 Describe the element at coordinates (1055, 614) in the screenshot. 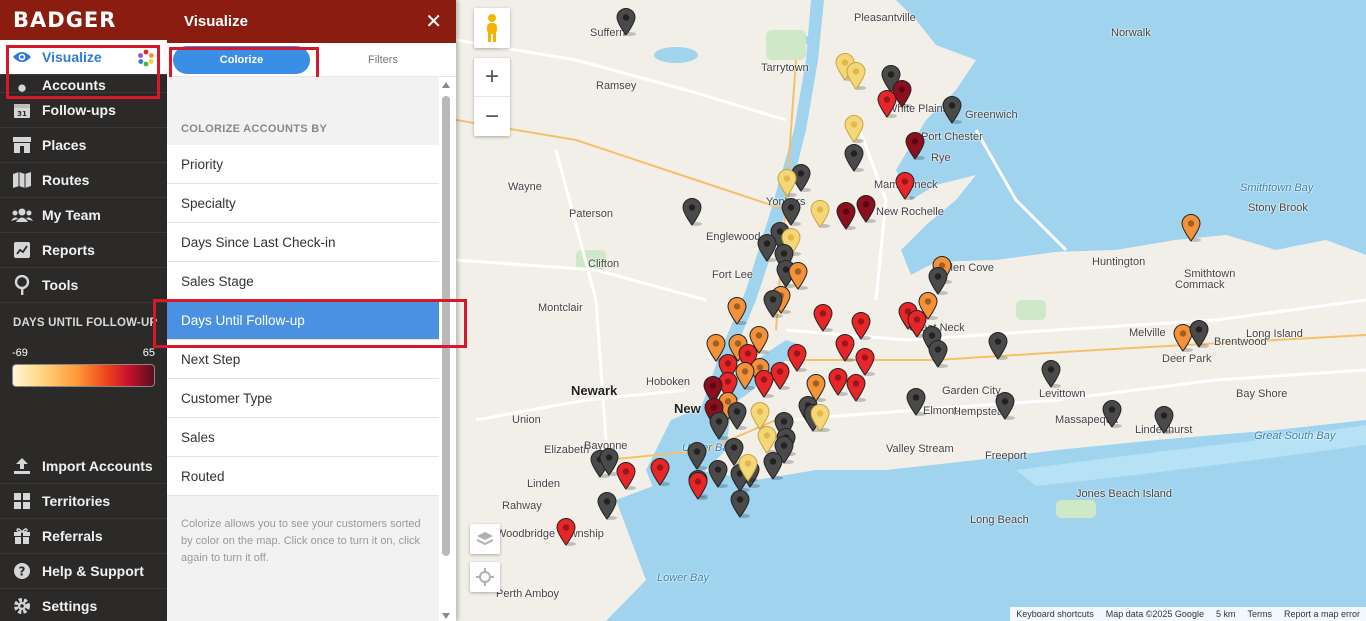

I see `keyboard-shortcuts-link: Keyboard shortcuts` at that location.